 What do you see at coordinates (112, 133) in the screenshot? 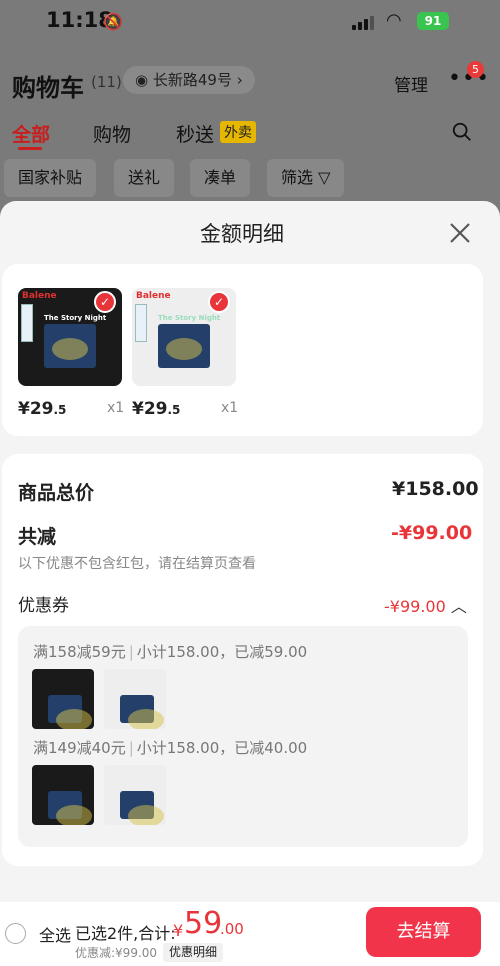
I see `tab-shopping: 购物` at bounding box center [112, 133].